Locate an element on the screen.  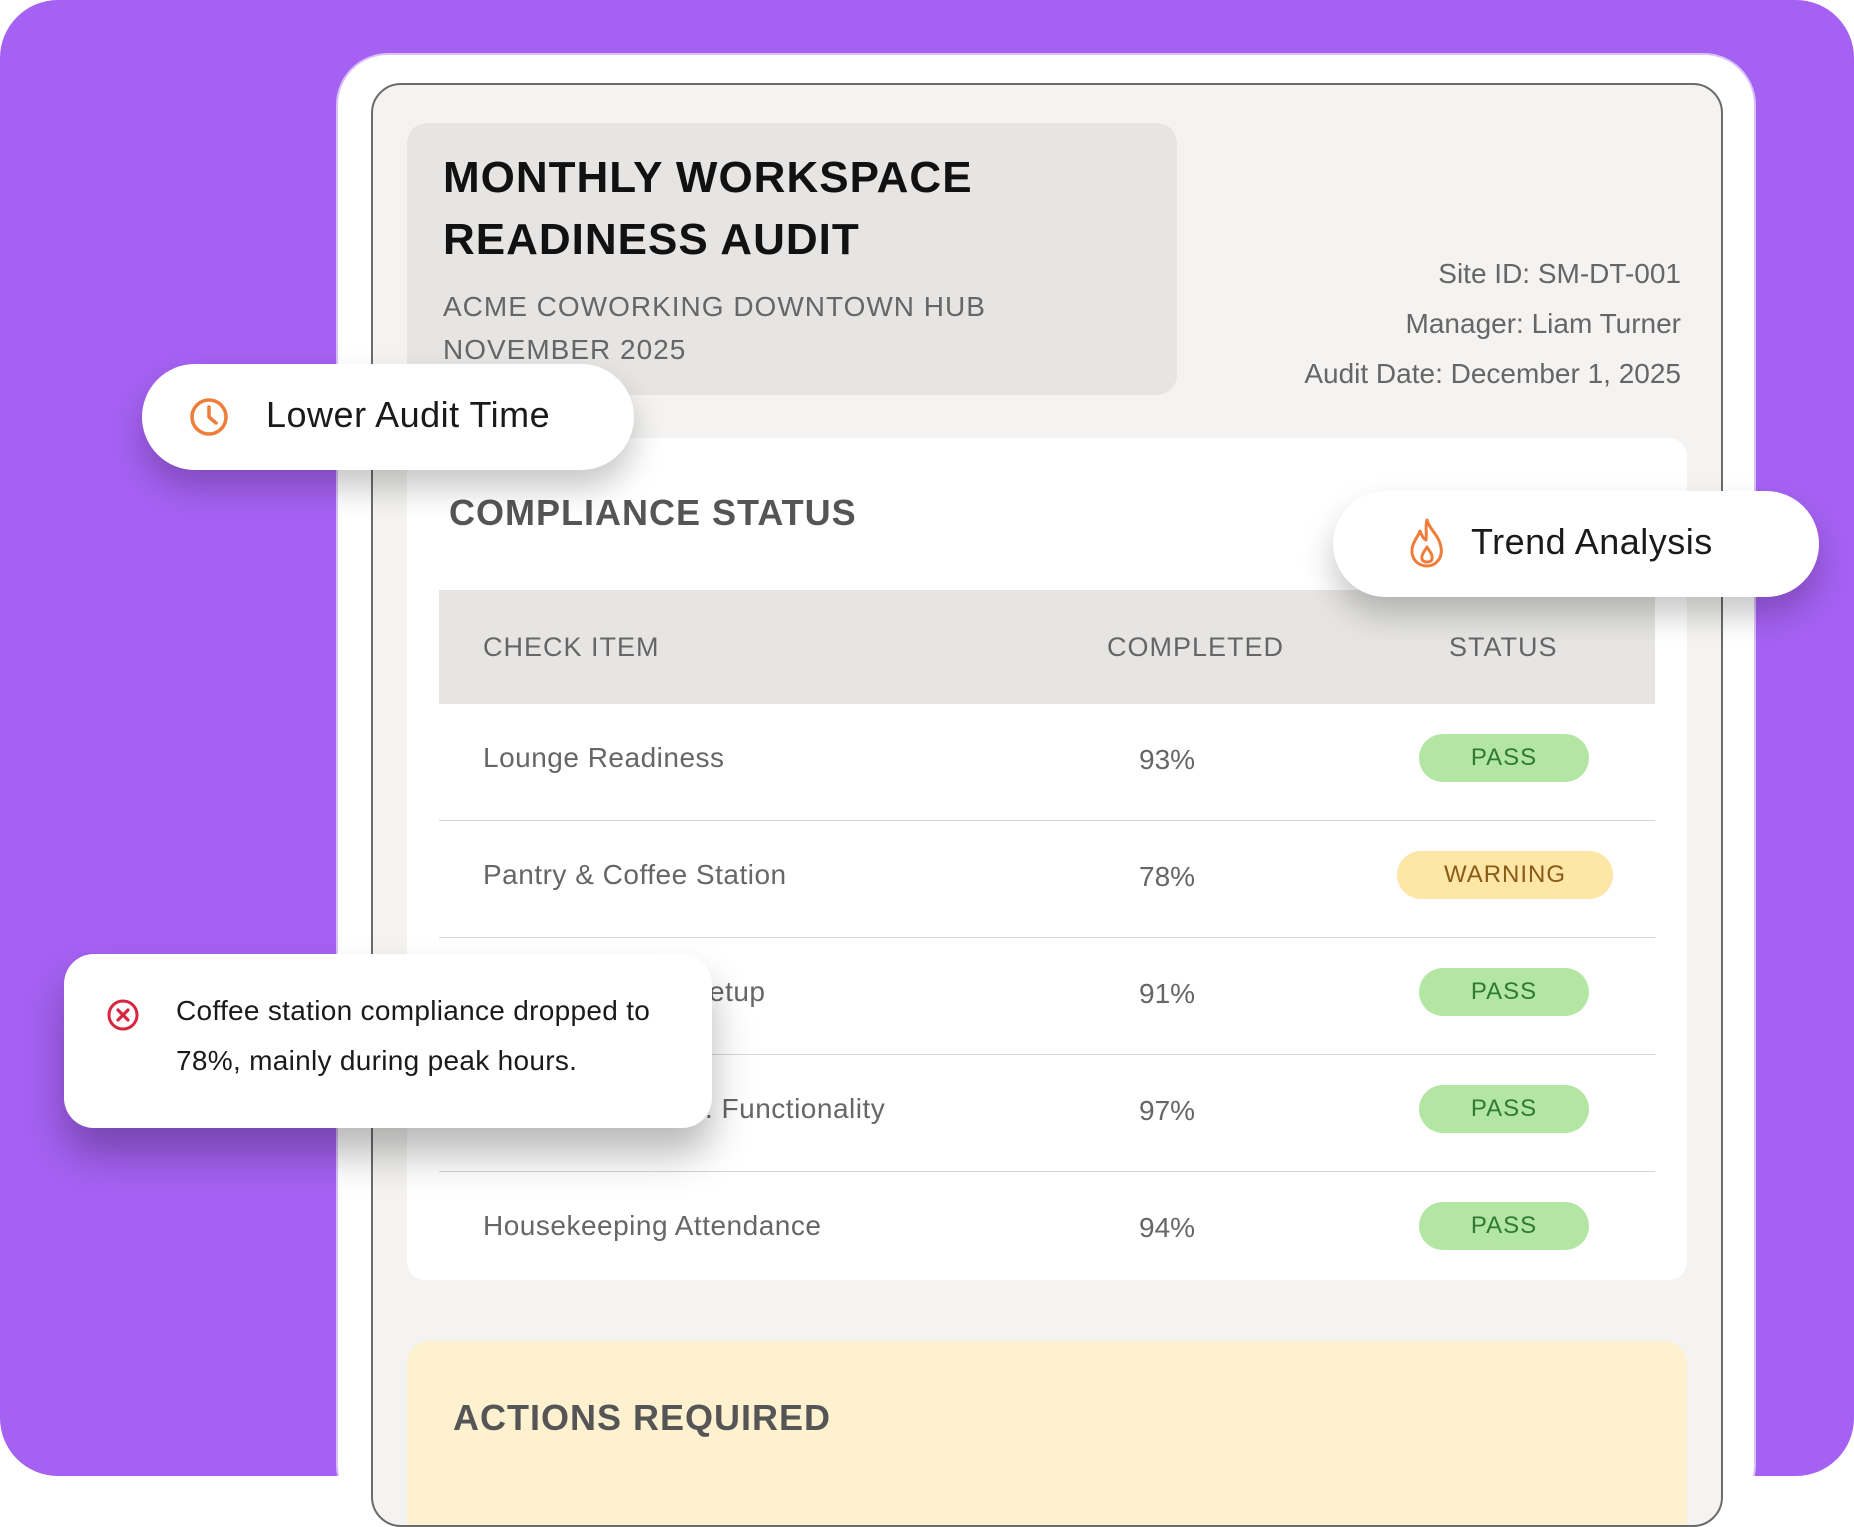
table-header: CHECK ITEM COMPLETED STATUS is located at coordinates (1047, 647).